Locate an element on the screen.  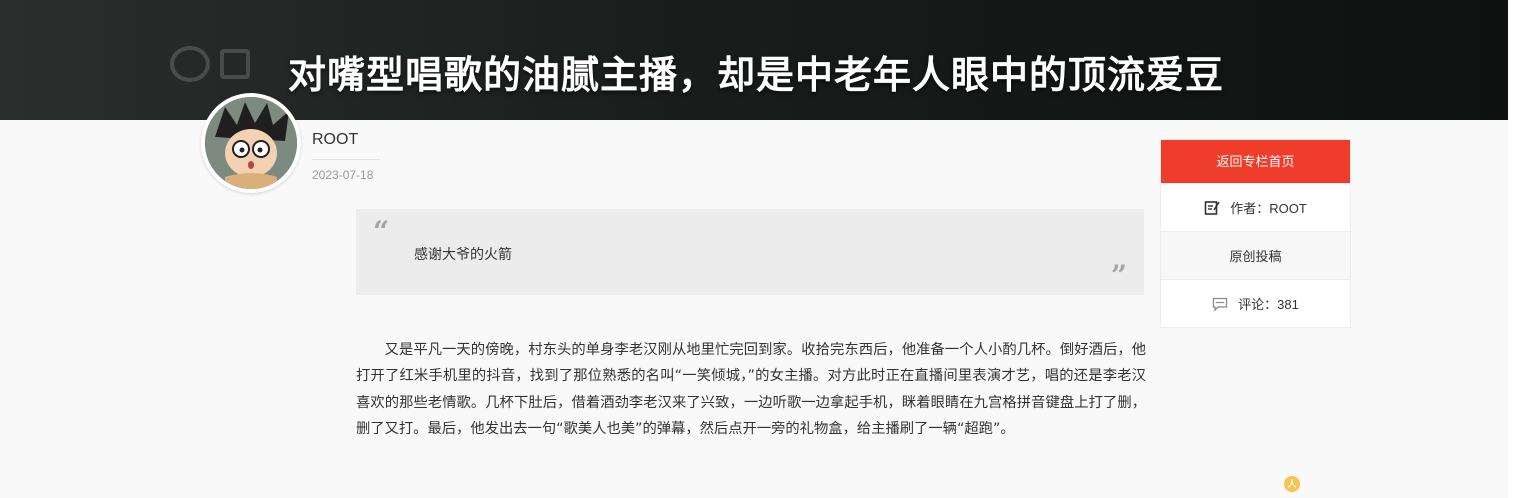
publish-date: 2023-07-18 is located at coordinates (343, 175).